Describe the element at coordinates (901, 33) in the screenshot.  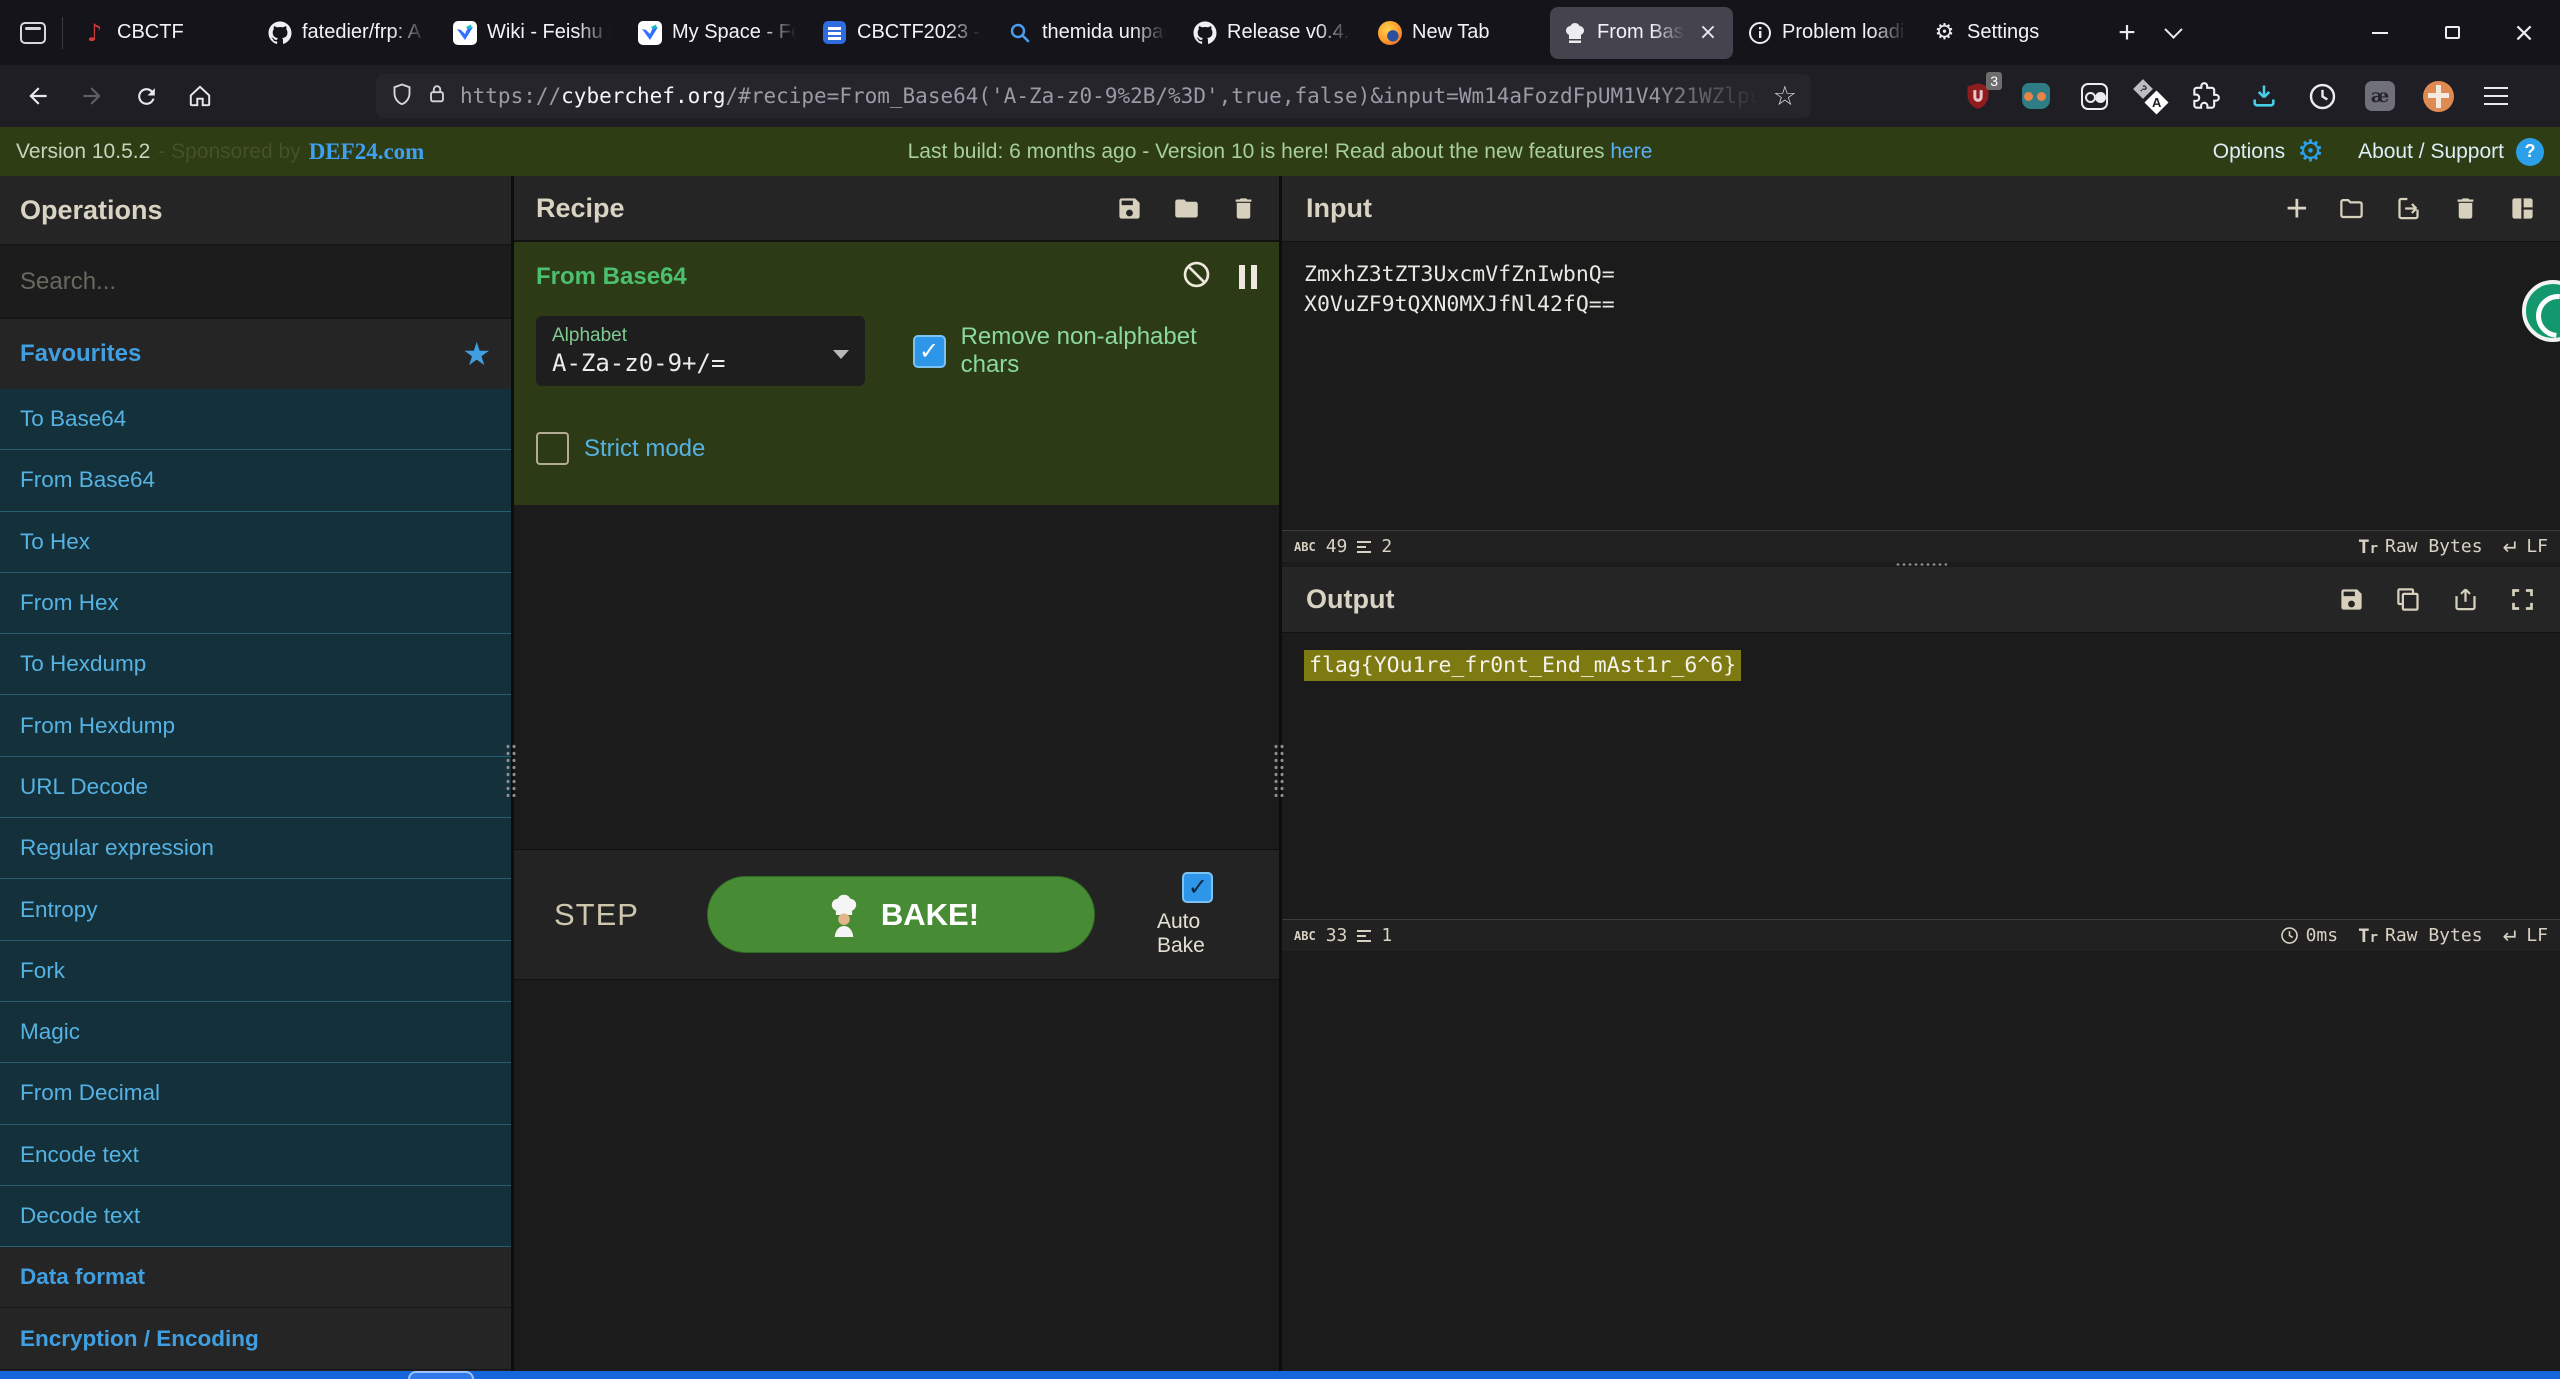
I see `tab-cbctf2023: CBCTF2023 - N` at that location.